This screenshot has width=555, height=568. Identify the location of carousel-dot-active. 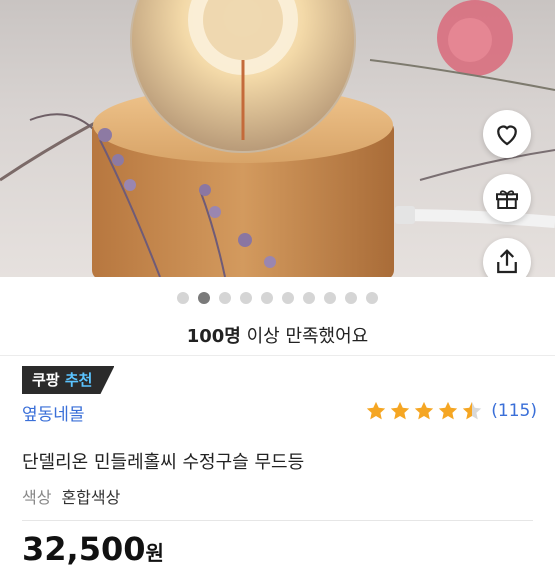
(204, 298).